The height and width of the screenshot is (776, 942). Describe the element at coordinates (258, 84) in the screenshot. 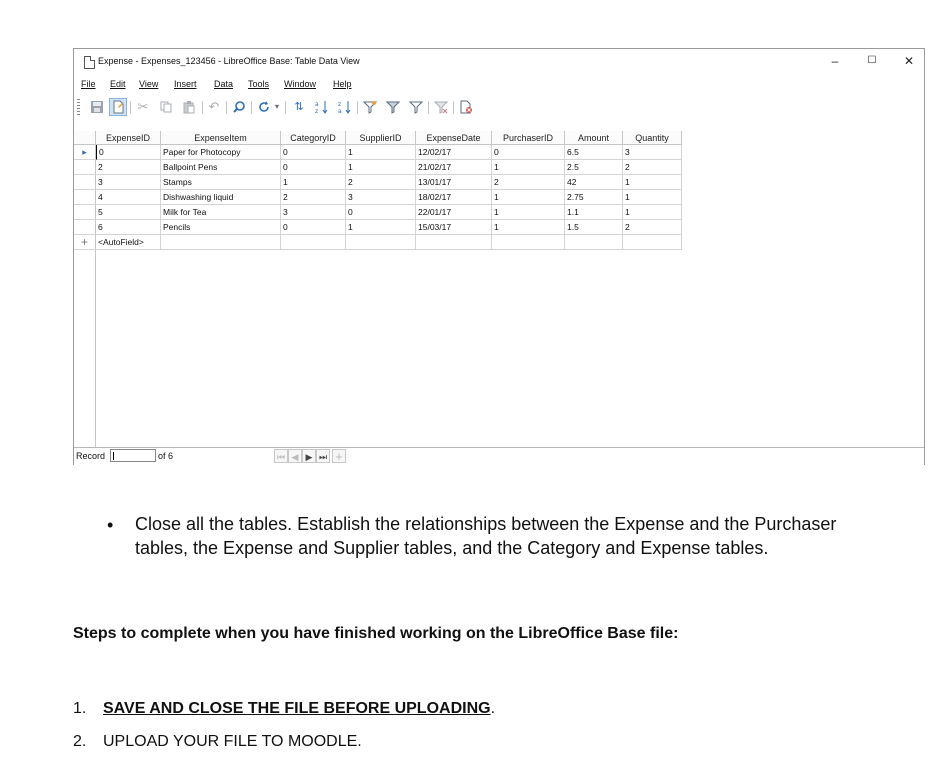

I see `menu-tools: Tools` at that location.